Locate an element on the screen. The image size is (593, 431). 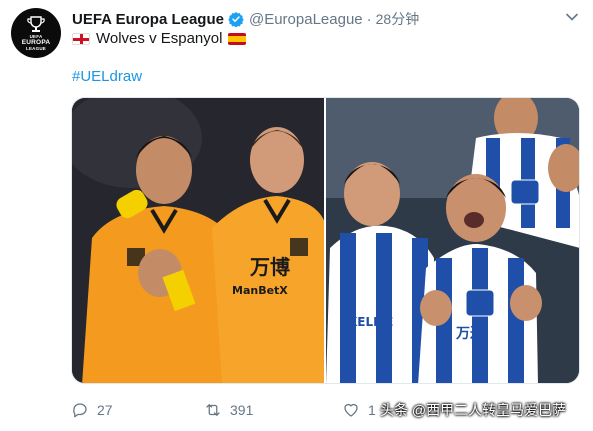
left-shirt-sponsor: ManBetX is located at coordinates (260, 290).